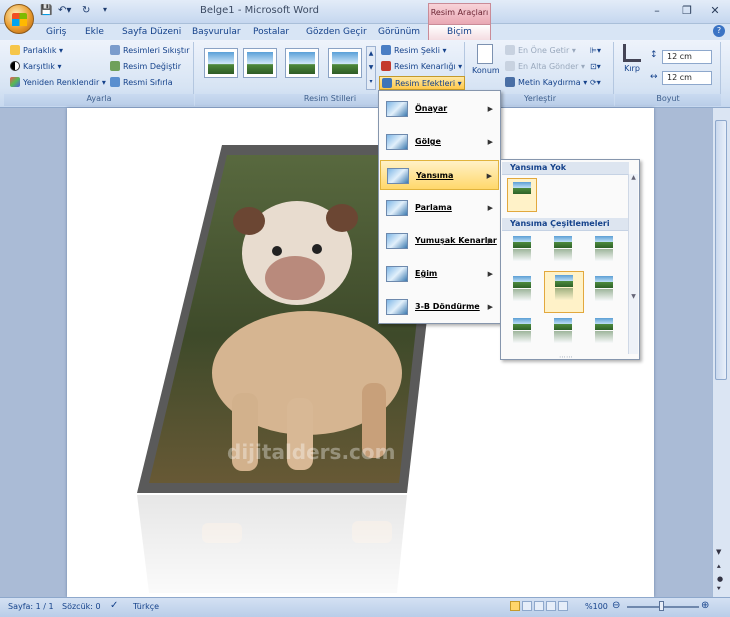  Describe the element at coordinates (439, 109) in the screenshot. I see `menu-item-onayar: Önayar ▶` at that location.